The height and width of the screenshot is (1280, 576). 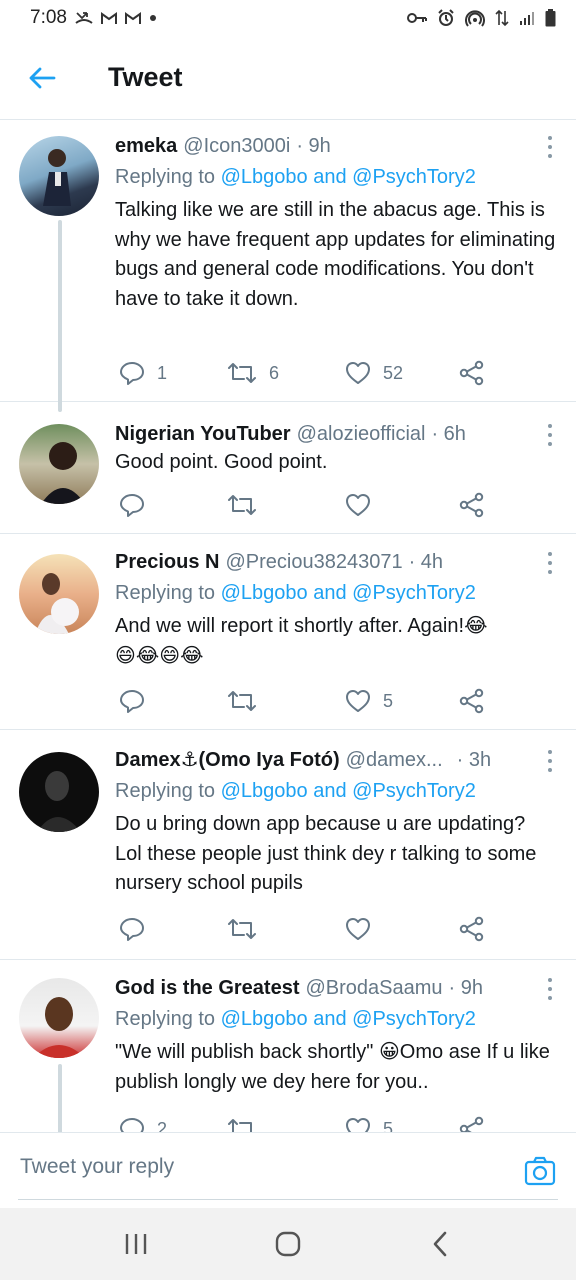 What do you see at coordinates (440, 1244) in the screenshot?
I see `back-nav-button` at bounding box center [440, 1244].